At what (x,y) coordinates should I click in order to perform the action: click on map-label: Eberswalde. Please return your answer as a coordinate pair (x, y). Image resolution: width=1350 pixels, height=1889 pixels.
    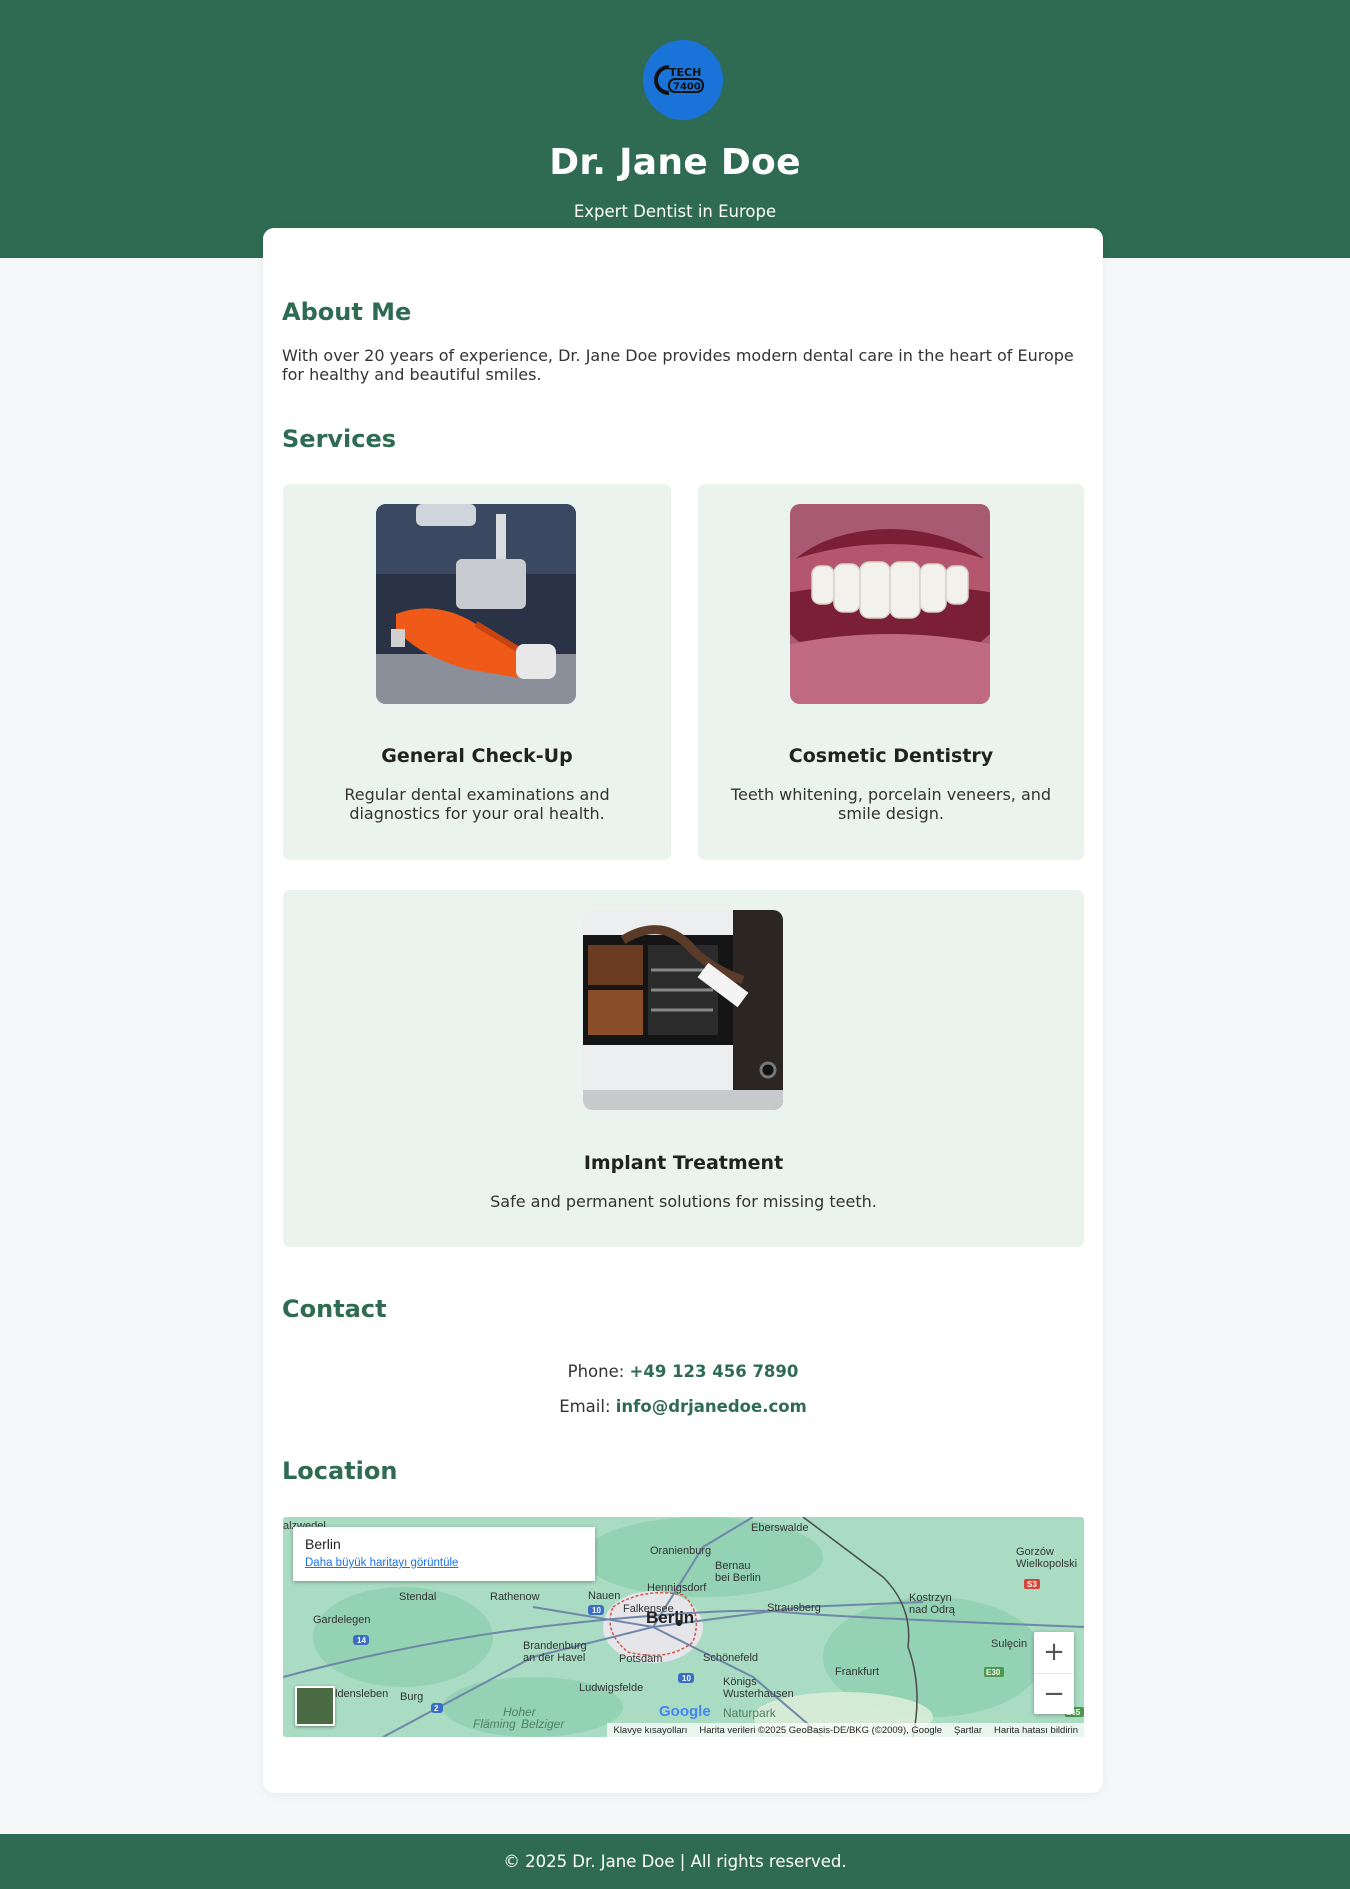
    Looking at the image, I should click on (779, 1528).